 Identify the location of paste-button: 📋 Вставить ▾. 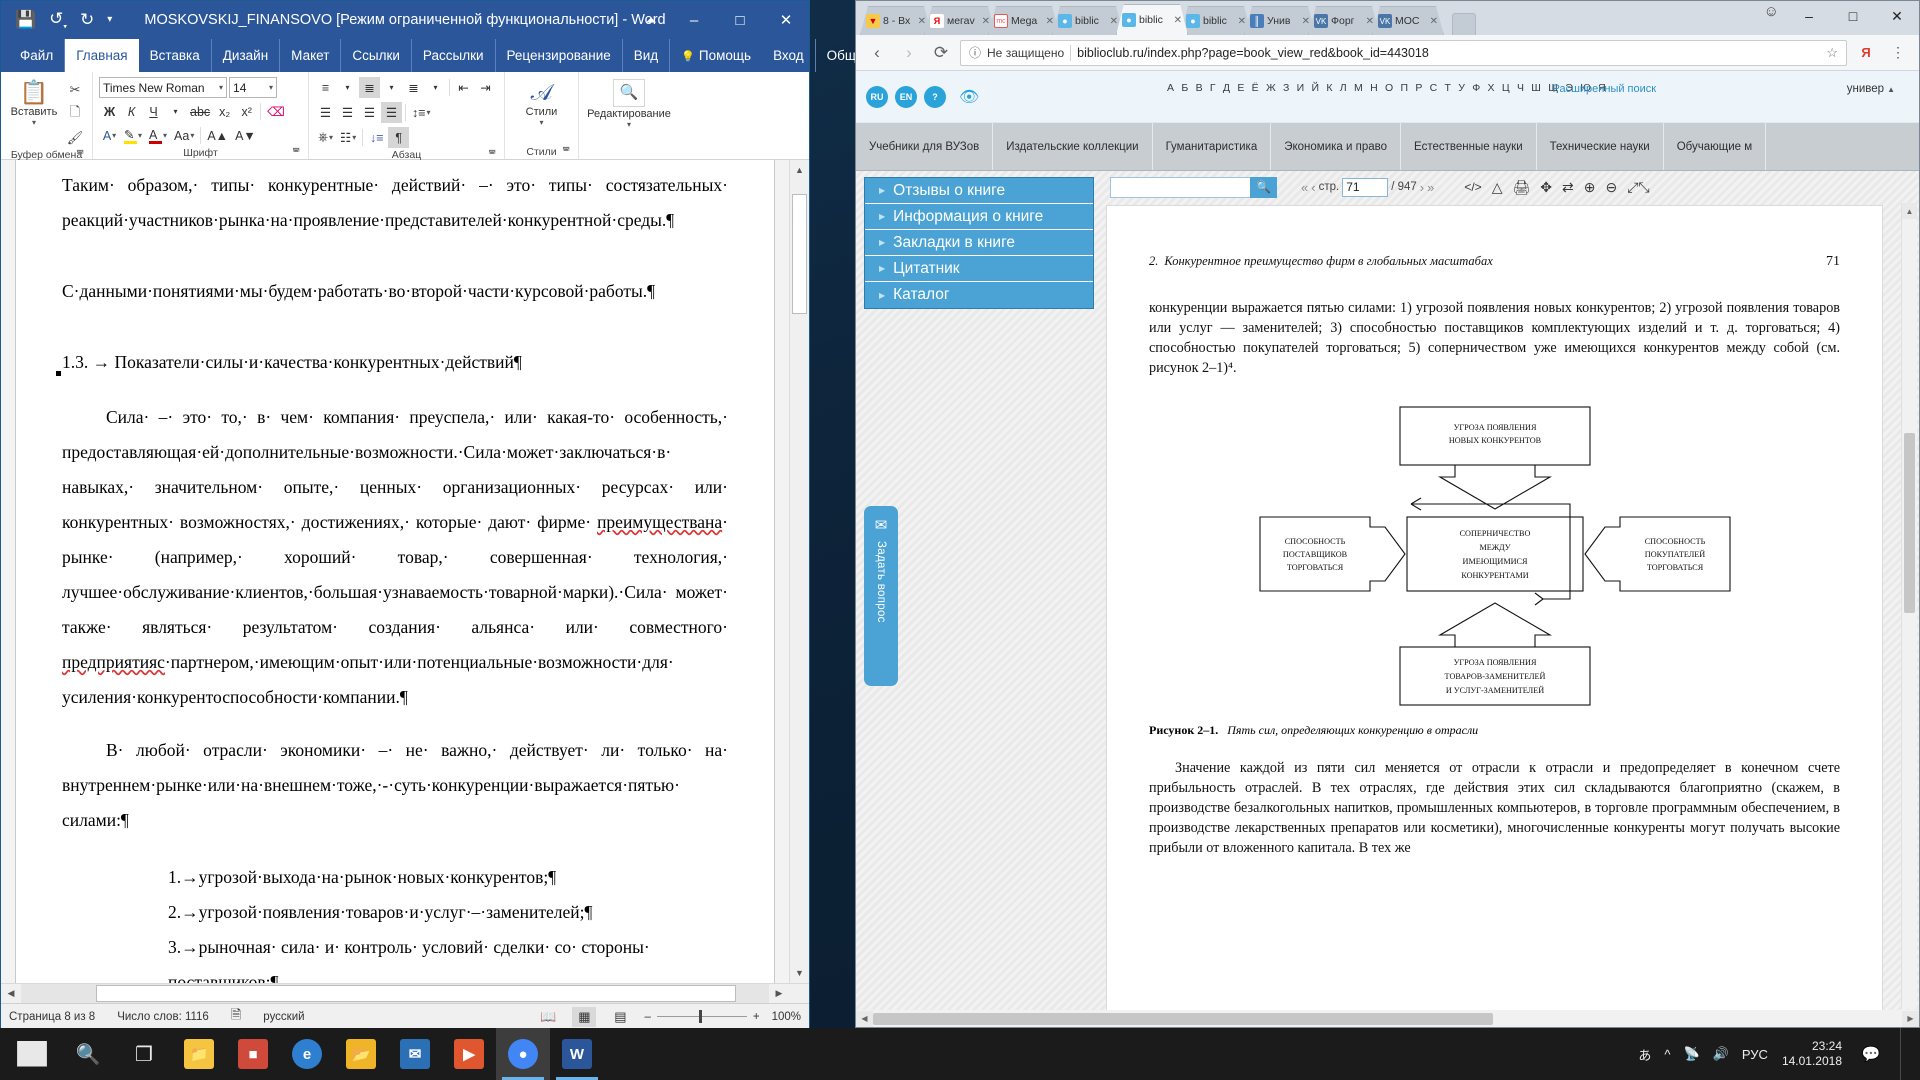
(34, 102).